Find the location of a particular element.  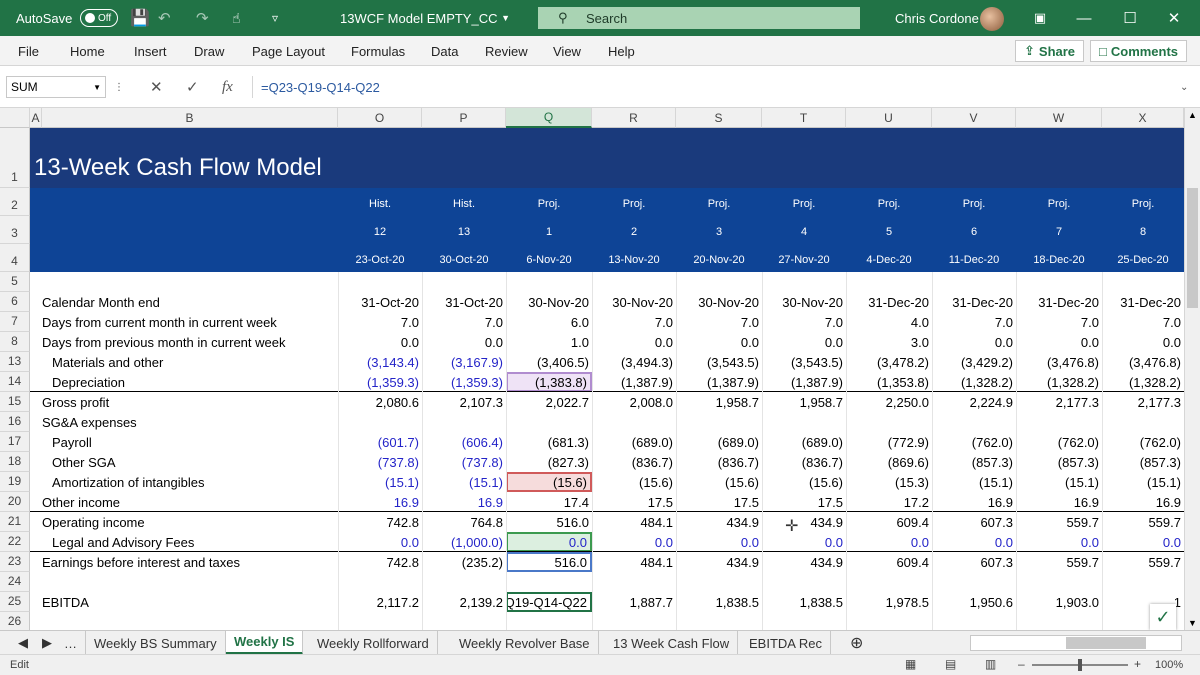

row-header-22: 22 is located at coordinates (15, 542).